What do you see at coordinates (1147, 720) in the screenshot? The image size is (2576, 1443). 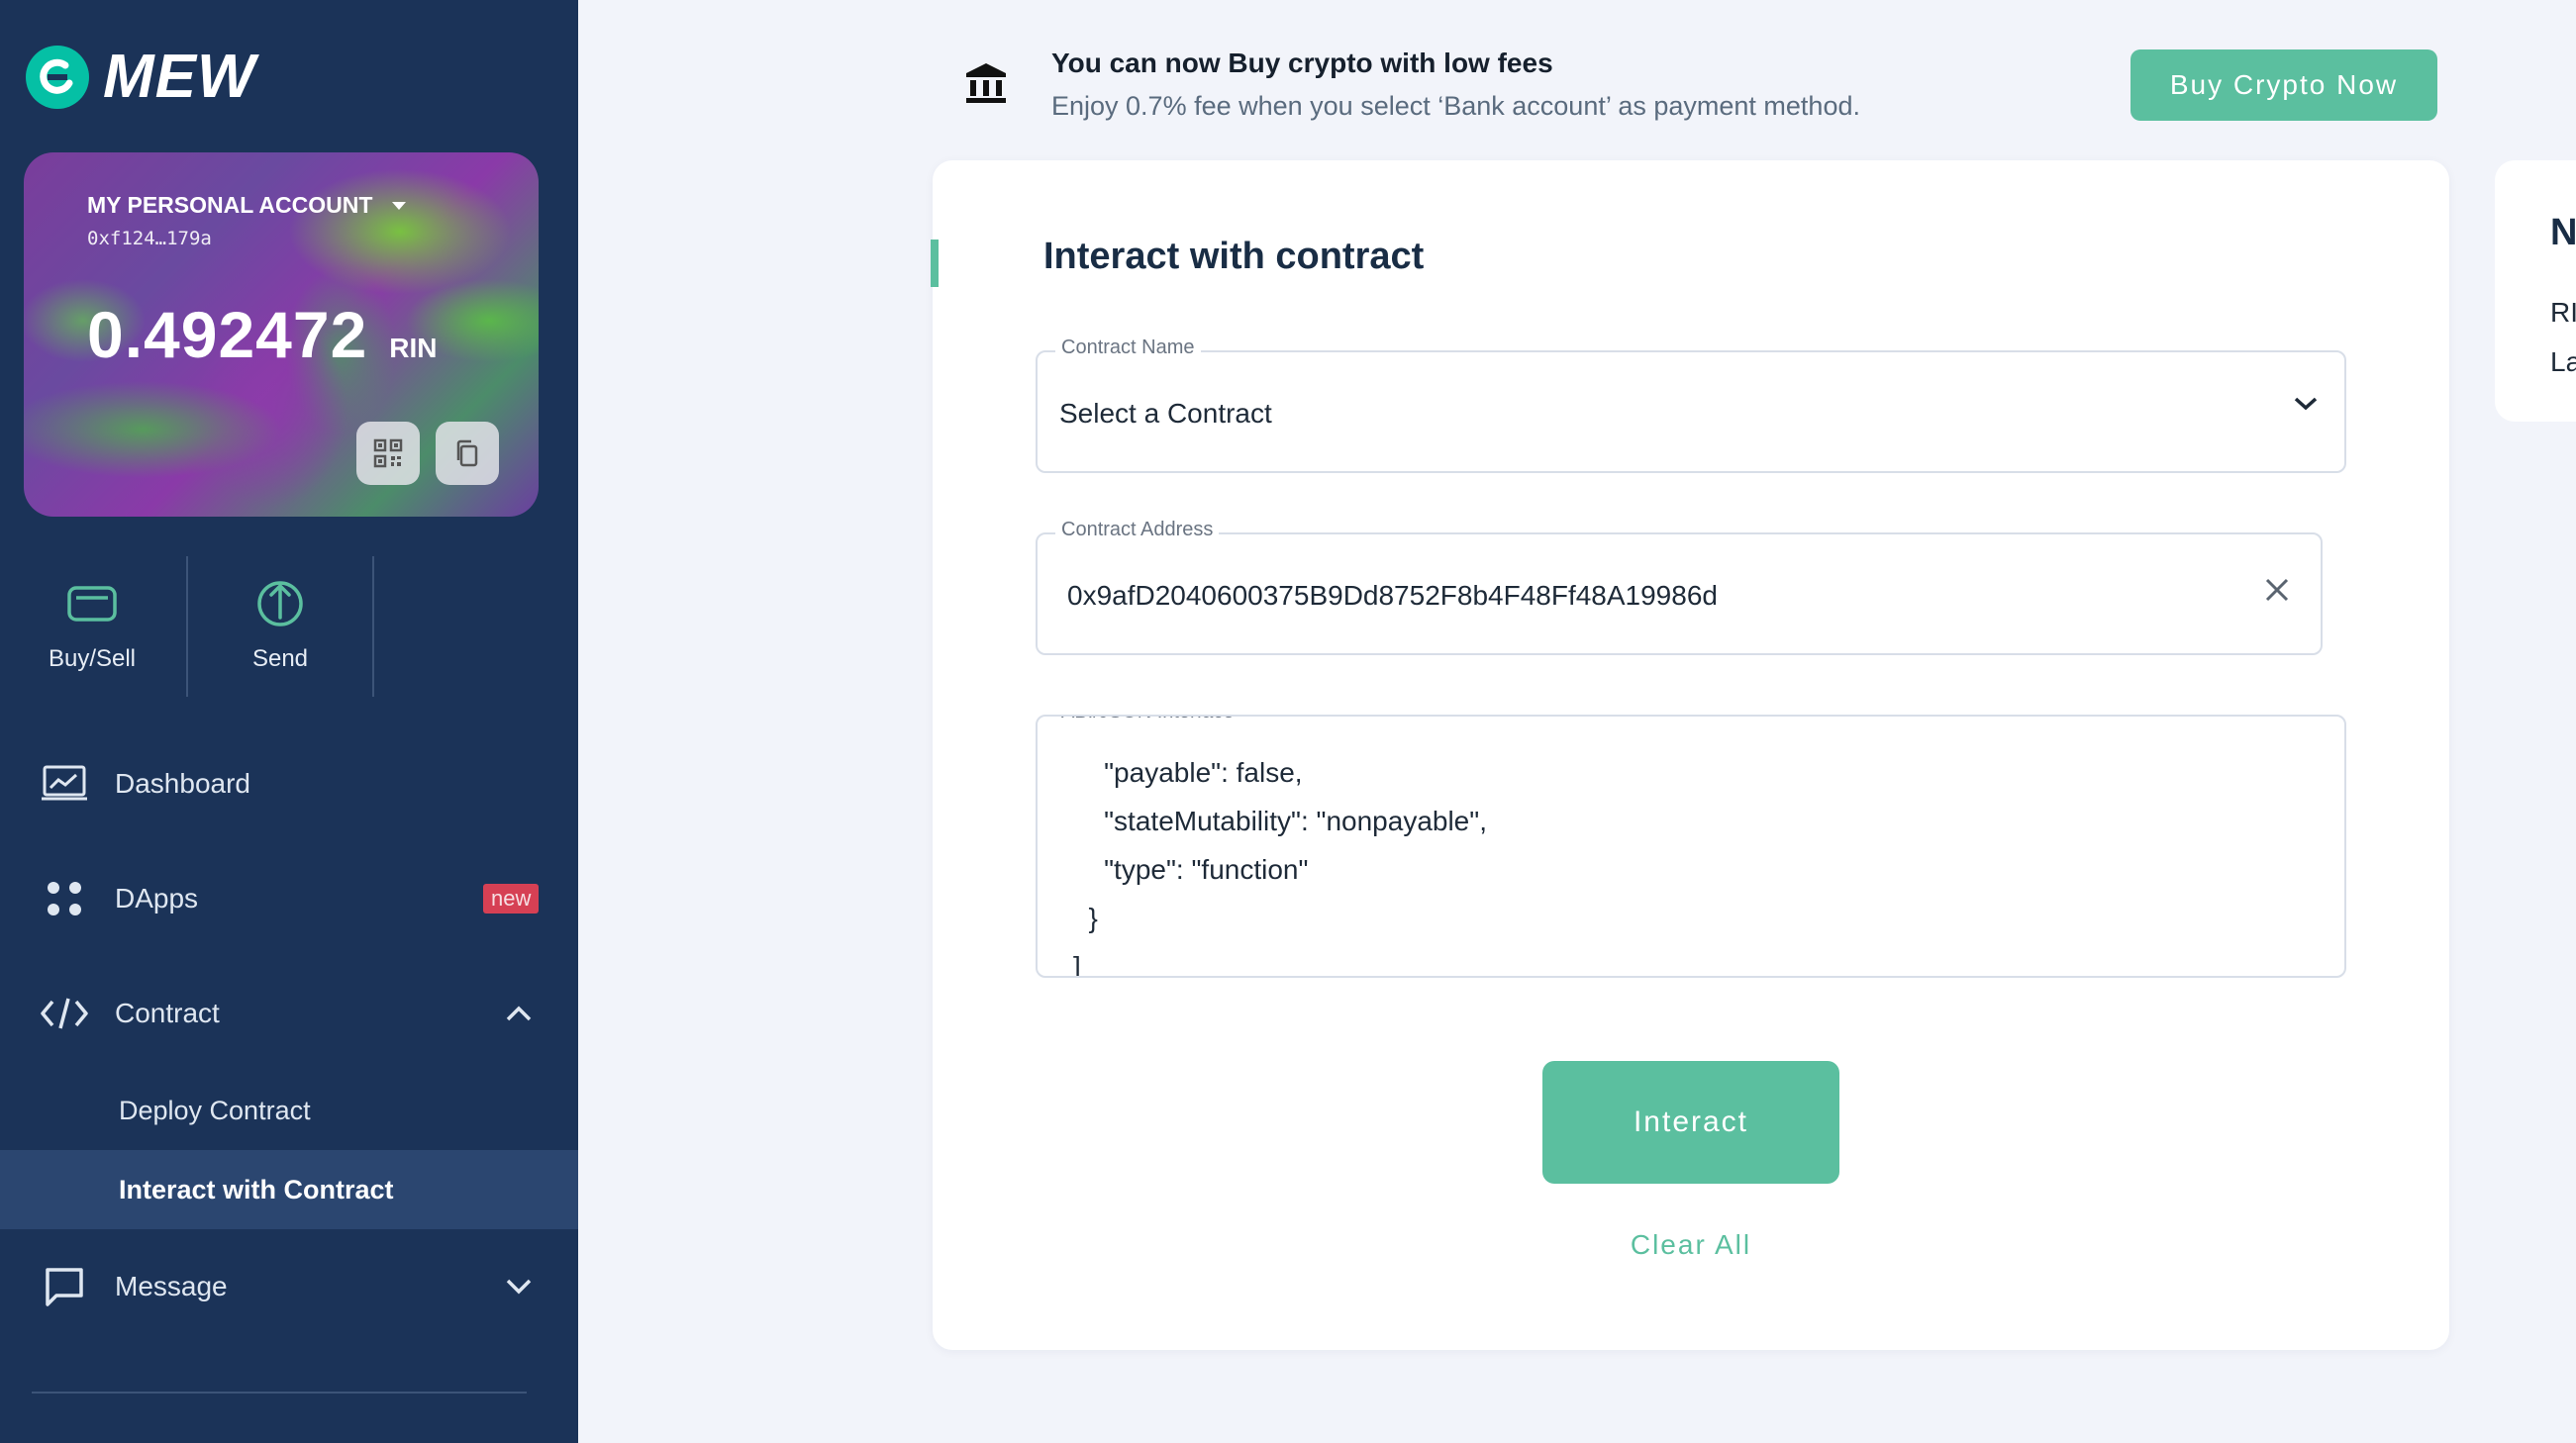 I see `abi-json-label: ABI/JSON Interface` at bounding box center [1147, 720].